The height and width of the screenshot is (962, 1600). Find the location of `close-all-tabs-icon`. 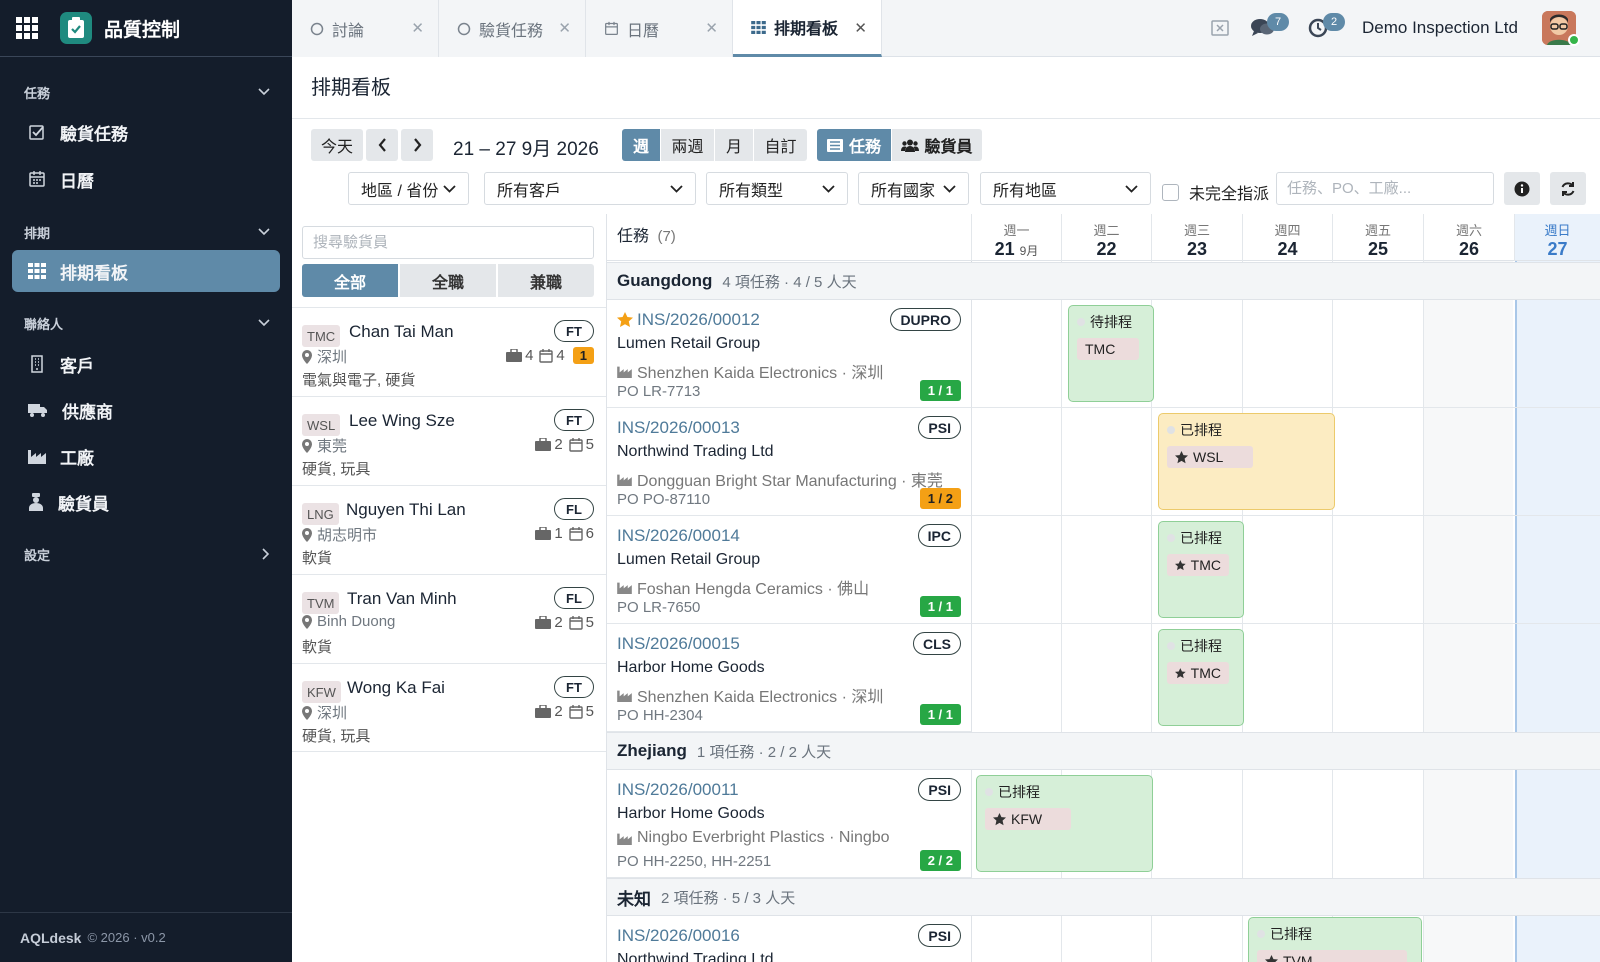

close-all-tabs-icon is located at coordinates (1220, 28).